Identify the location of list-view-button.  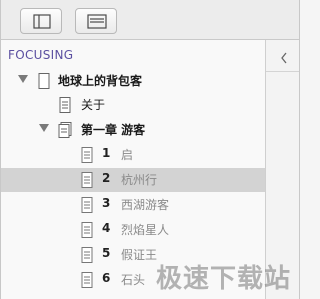
(96, 21).